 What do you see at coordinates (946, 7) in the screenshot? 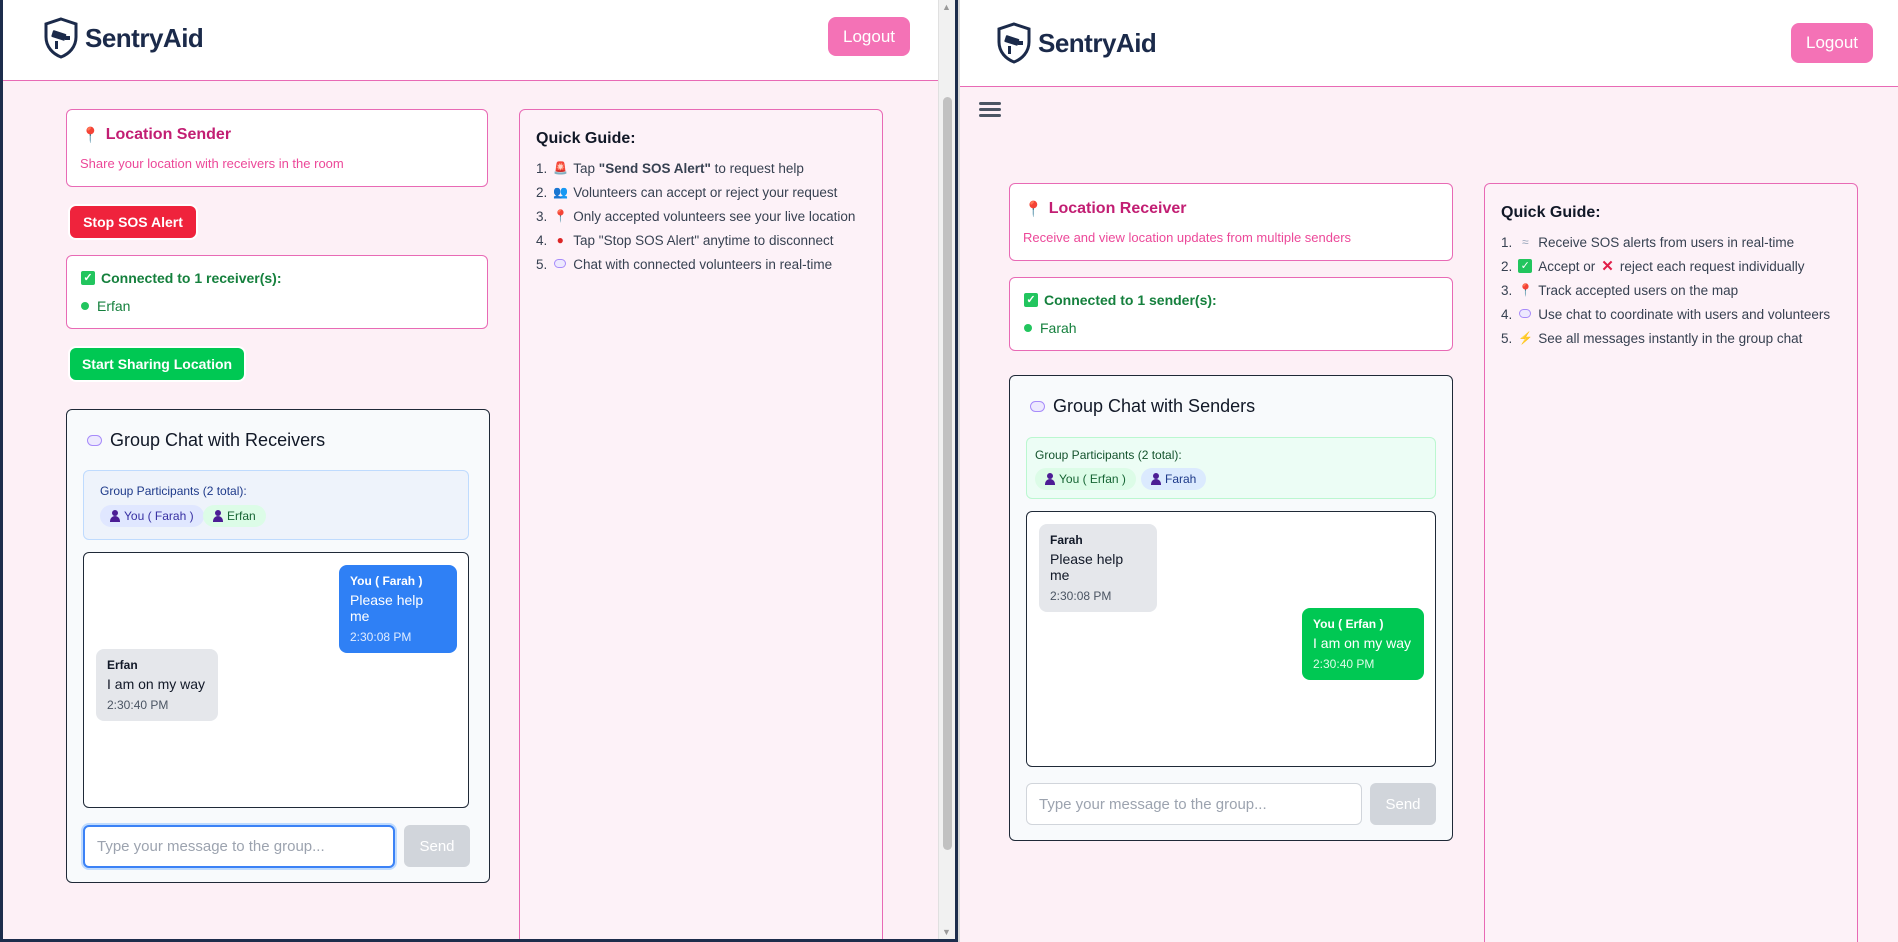
I see `scroll-up-icon: ▲` at bounding box center [946, 7].